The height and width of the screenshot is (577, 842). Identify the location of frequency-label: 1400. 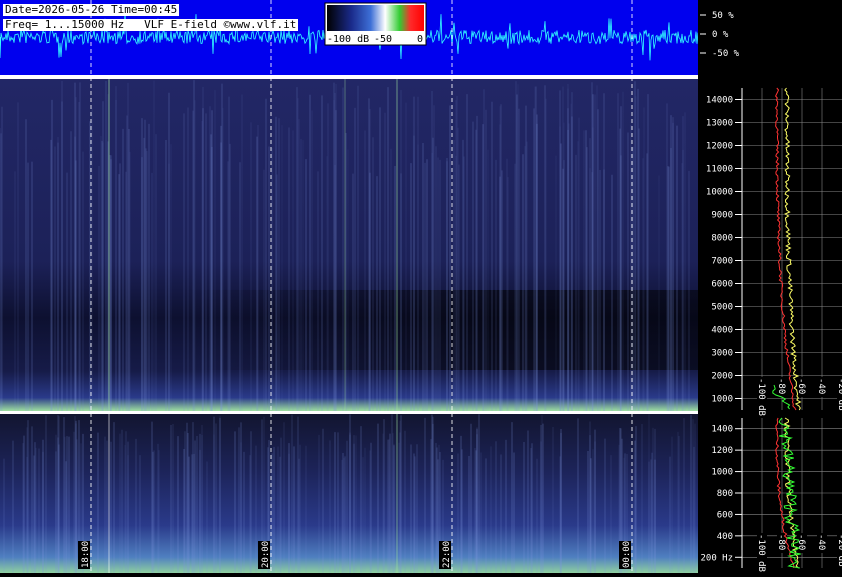
(722, 430).